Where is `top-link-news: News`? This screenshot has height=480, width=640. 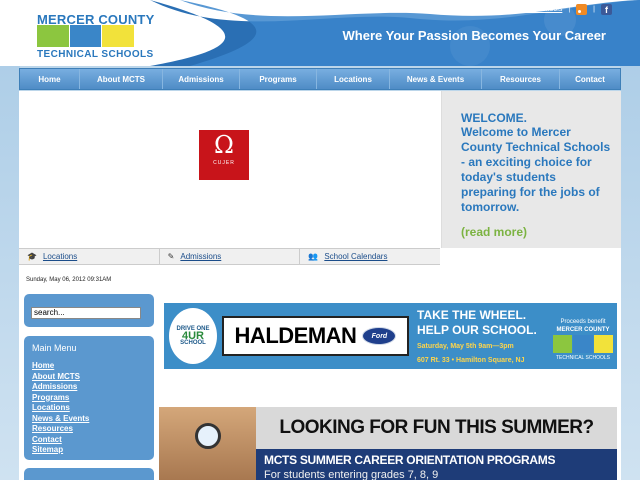
top-link-news: News is located at coordinates (466, 9).